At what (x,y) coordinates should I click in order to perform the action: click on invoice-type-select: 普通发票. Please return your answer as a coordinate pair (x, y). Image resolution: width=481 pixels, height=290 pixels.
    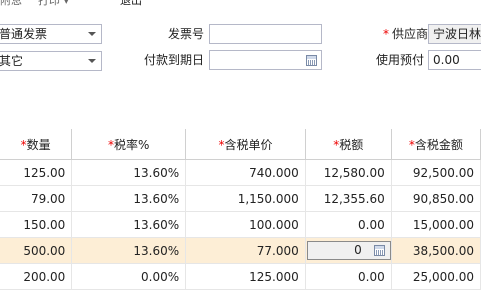
    Looking at the image, I should click on (51, 34).